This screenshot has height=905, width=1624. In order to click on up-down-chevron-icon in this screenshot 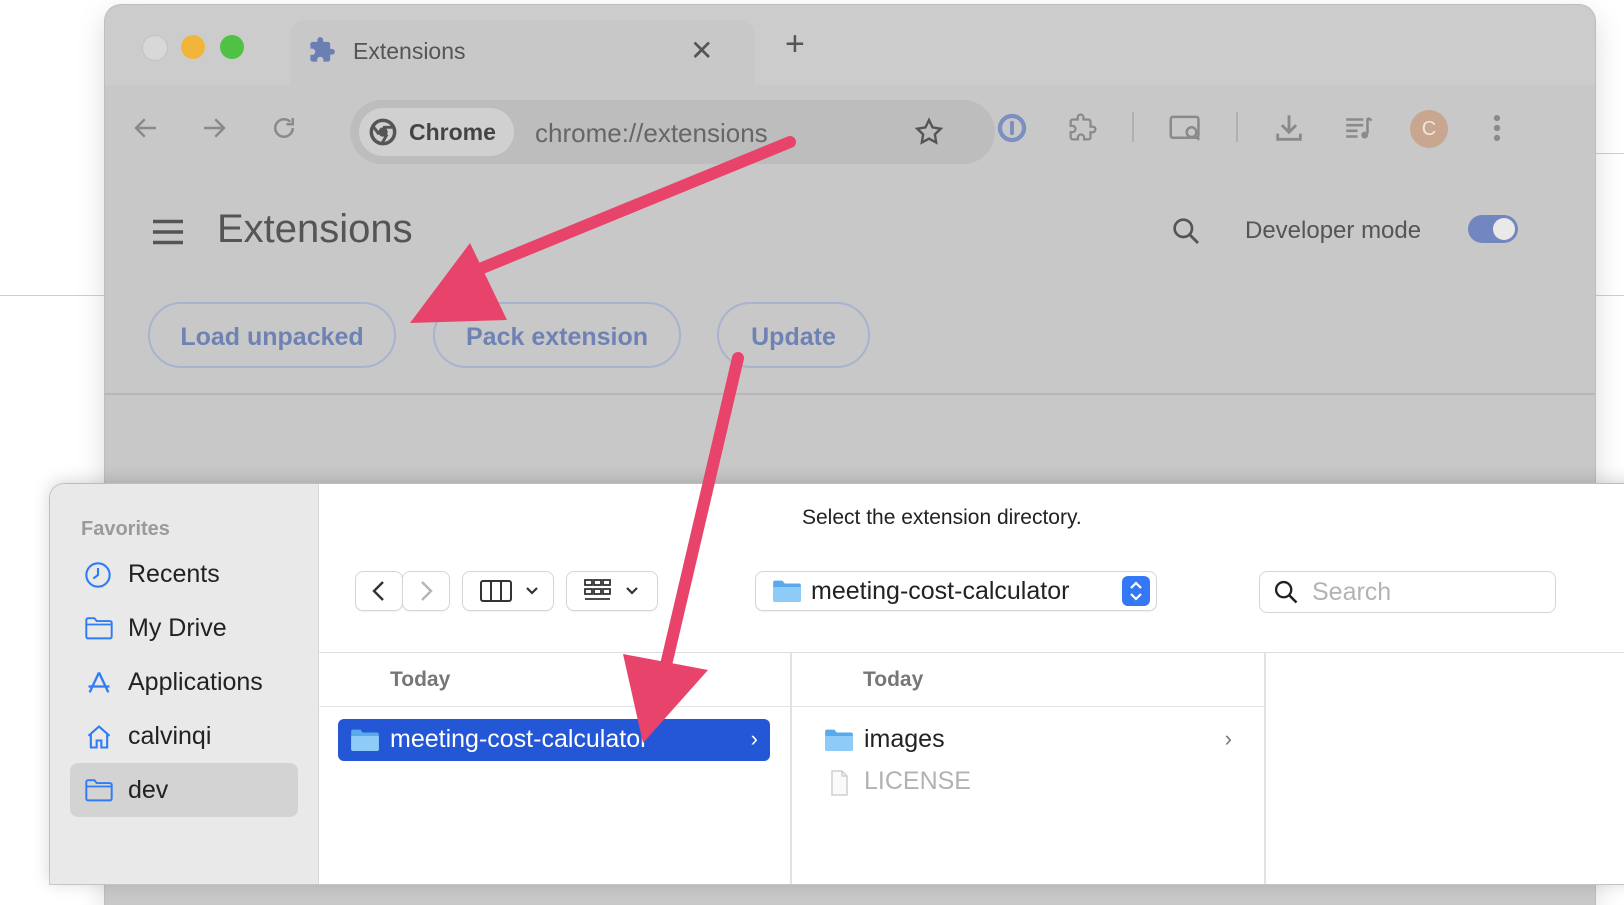, I will do `click(1136, 591)`.